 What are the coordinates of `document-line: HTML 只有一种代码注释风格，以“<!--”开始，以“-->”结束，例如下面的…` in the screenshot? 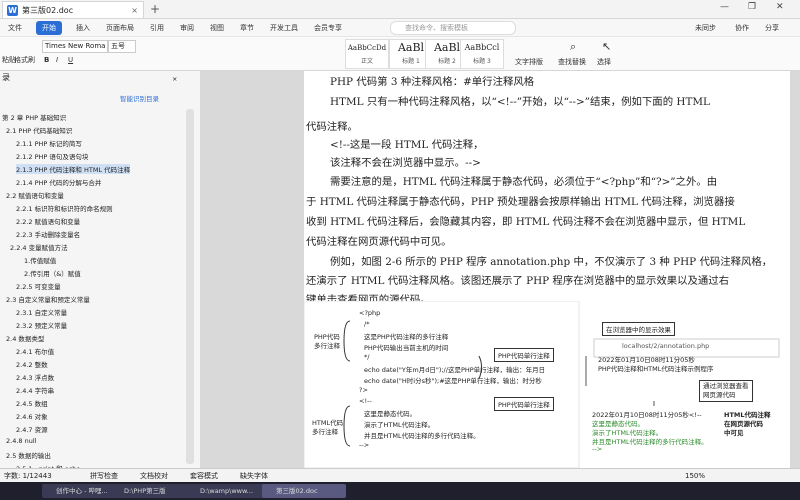 It's located at (520, 102).